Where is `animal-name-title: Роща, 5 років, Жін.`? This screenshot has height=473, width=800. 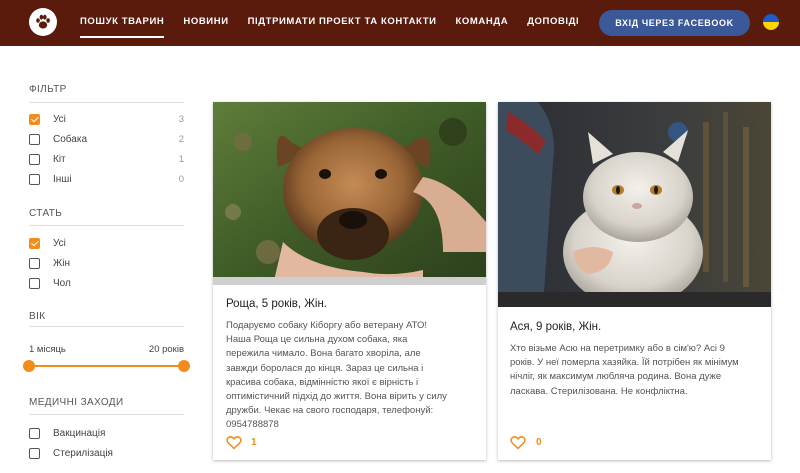 animal-name-title: Роща, 5 років, Жін. is located at coordinates (276, 304).